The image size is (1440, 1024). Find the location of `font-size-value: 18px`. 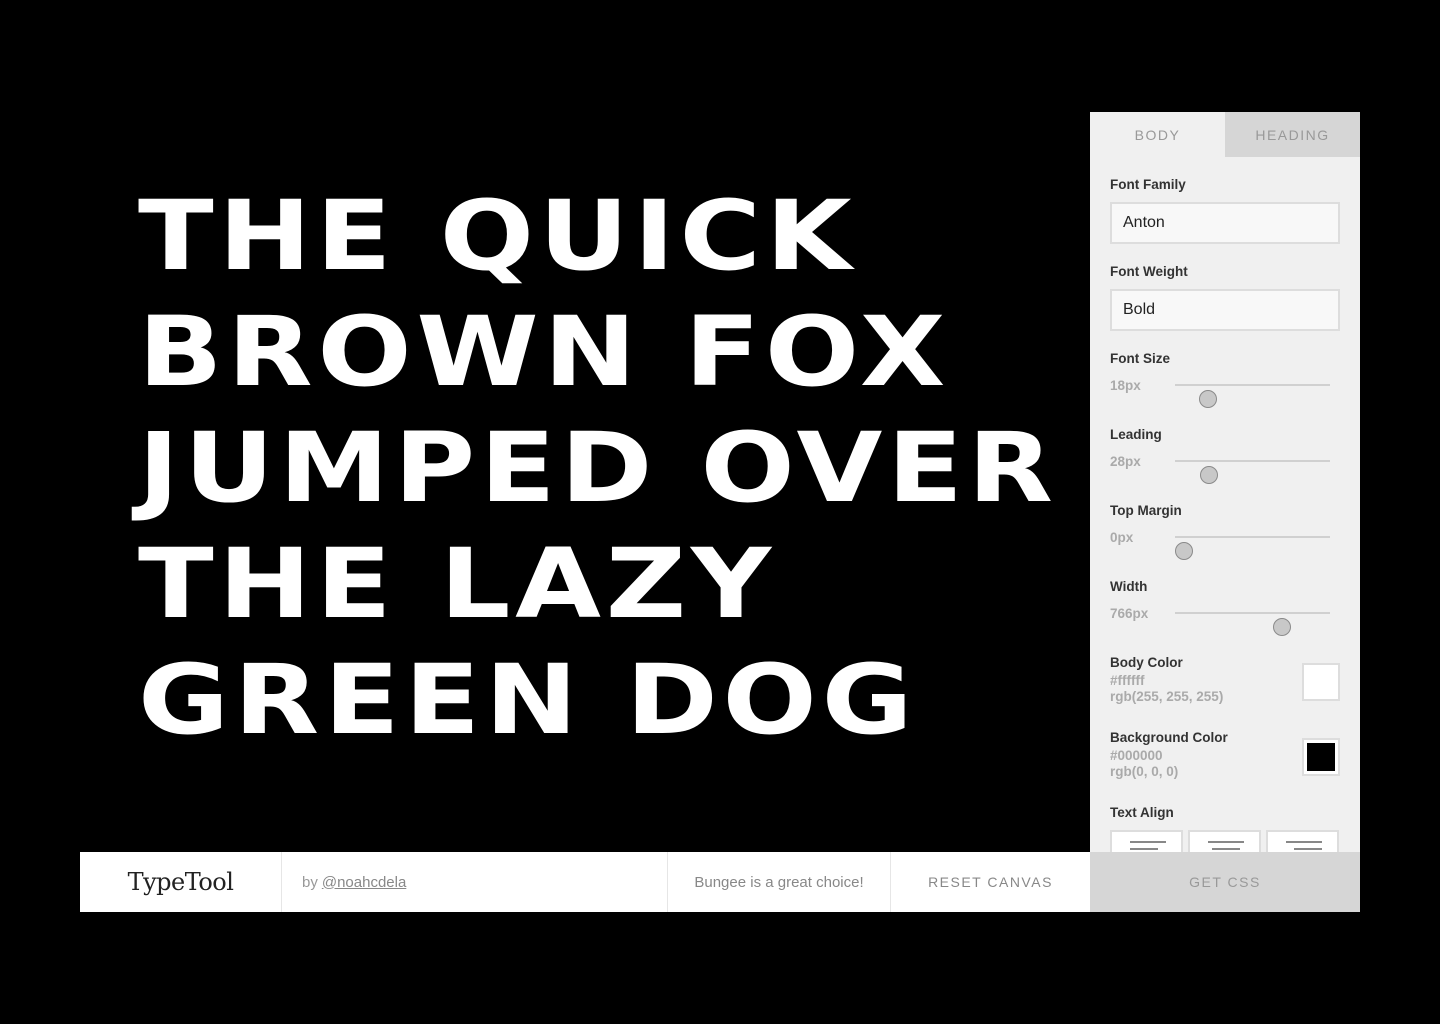

font-size-value: 18px is located at coordinates (1125, 385).